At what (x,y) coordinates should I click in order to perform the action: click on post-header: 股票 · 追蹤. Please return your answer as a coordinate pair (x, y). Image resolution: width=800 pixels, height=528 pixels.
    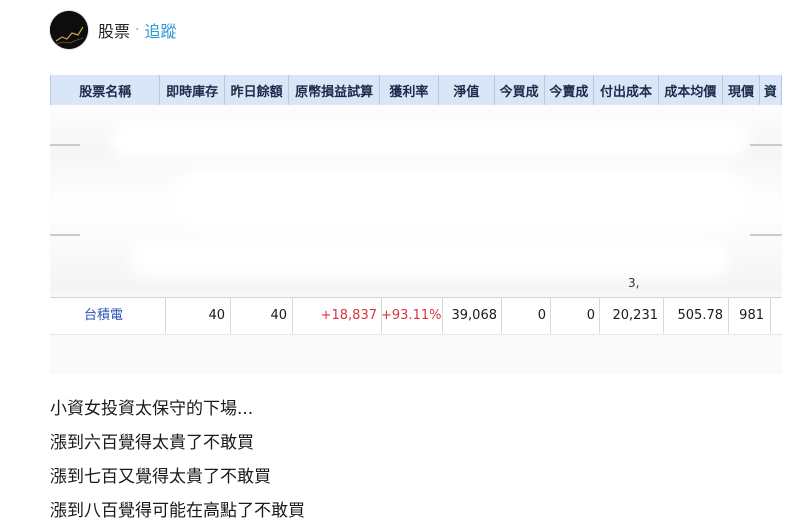
    Looking at the image, I should click on (113, 30).